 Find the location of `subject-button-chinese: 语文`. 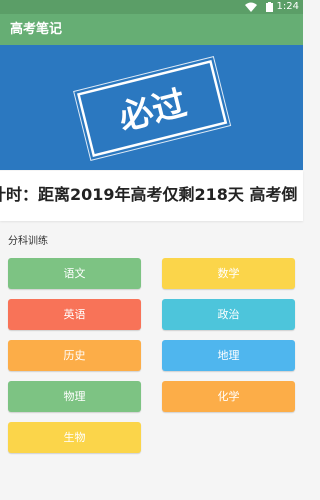

subject-button-chinese: 语文 is located at coordinates (74, 273).